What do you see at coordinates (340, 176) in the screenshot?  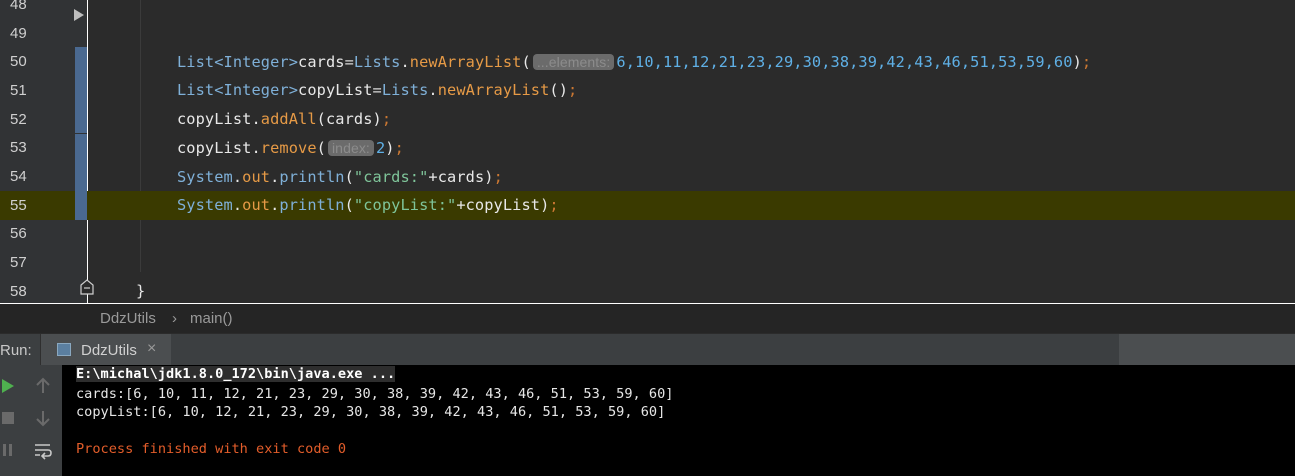 I see `code-text: System. out. println("cards:" +cards);` at bounding box center [340, 176].